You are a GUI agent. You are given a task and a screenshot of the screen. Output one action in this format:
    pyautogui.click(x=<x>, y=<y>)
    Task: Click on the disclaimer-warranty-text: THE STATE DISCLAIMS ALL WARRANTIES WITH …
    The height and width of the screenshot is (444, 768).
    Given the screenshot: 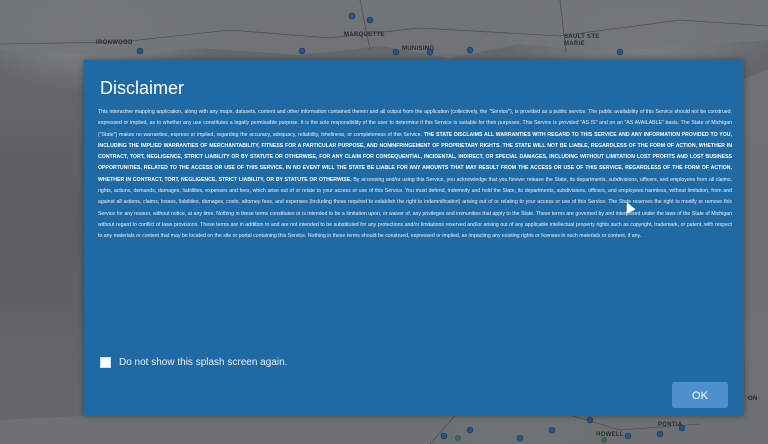 What is the action you would take?
    pyautogui.click(x=415, y=157)
    